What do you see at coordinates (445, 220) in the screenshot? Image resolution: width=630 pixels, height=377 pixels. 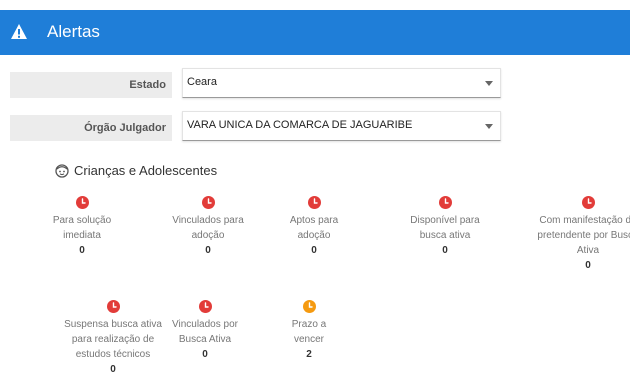 I see `alert-label: Disponível para` at bounding box center [445, 220].